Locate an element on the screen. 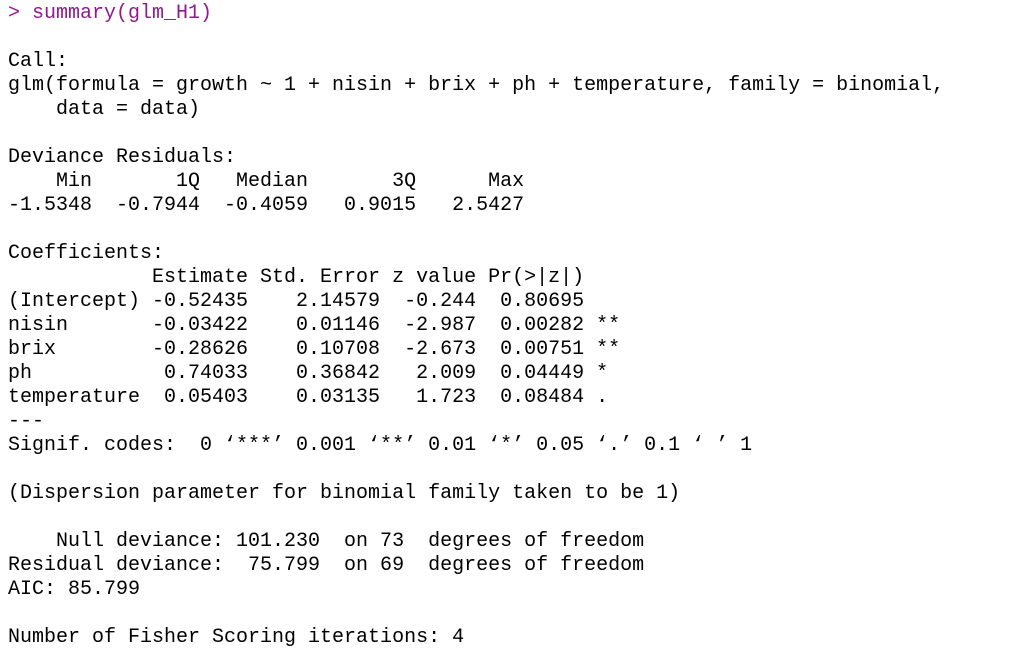 The width and height of the screenshot is (1027, 658). coefficients-columns: Estimate Std. Error z value Pr(>|z|) is located at coordinates (314, 277).